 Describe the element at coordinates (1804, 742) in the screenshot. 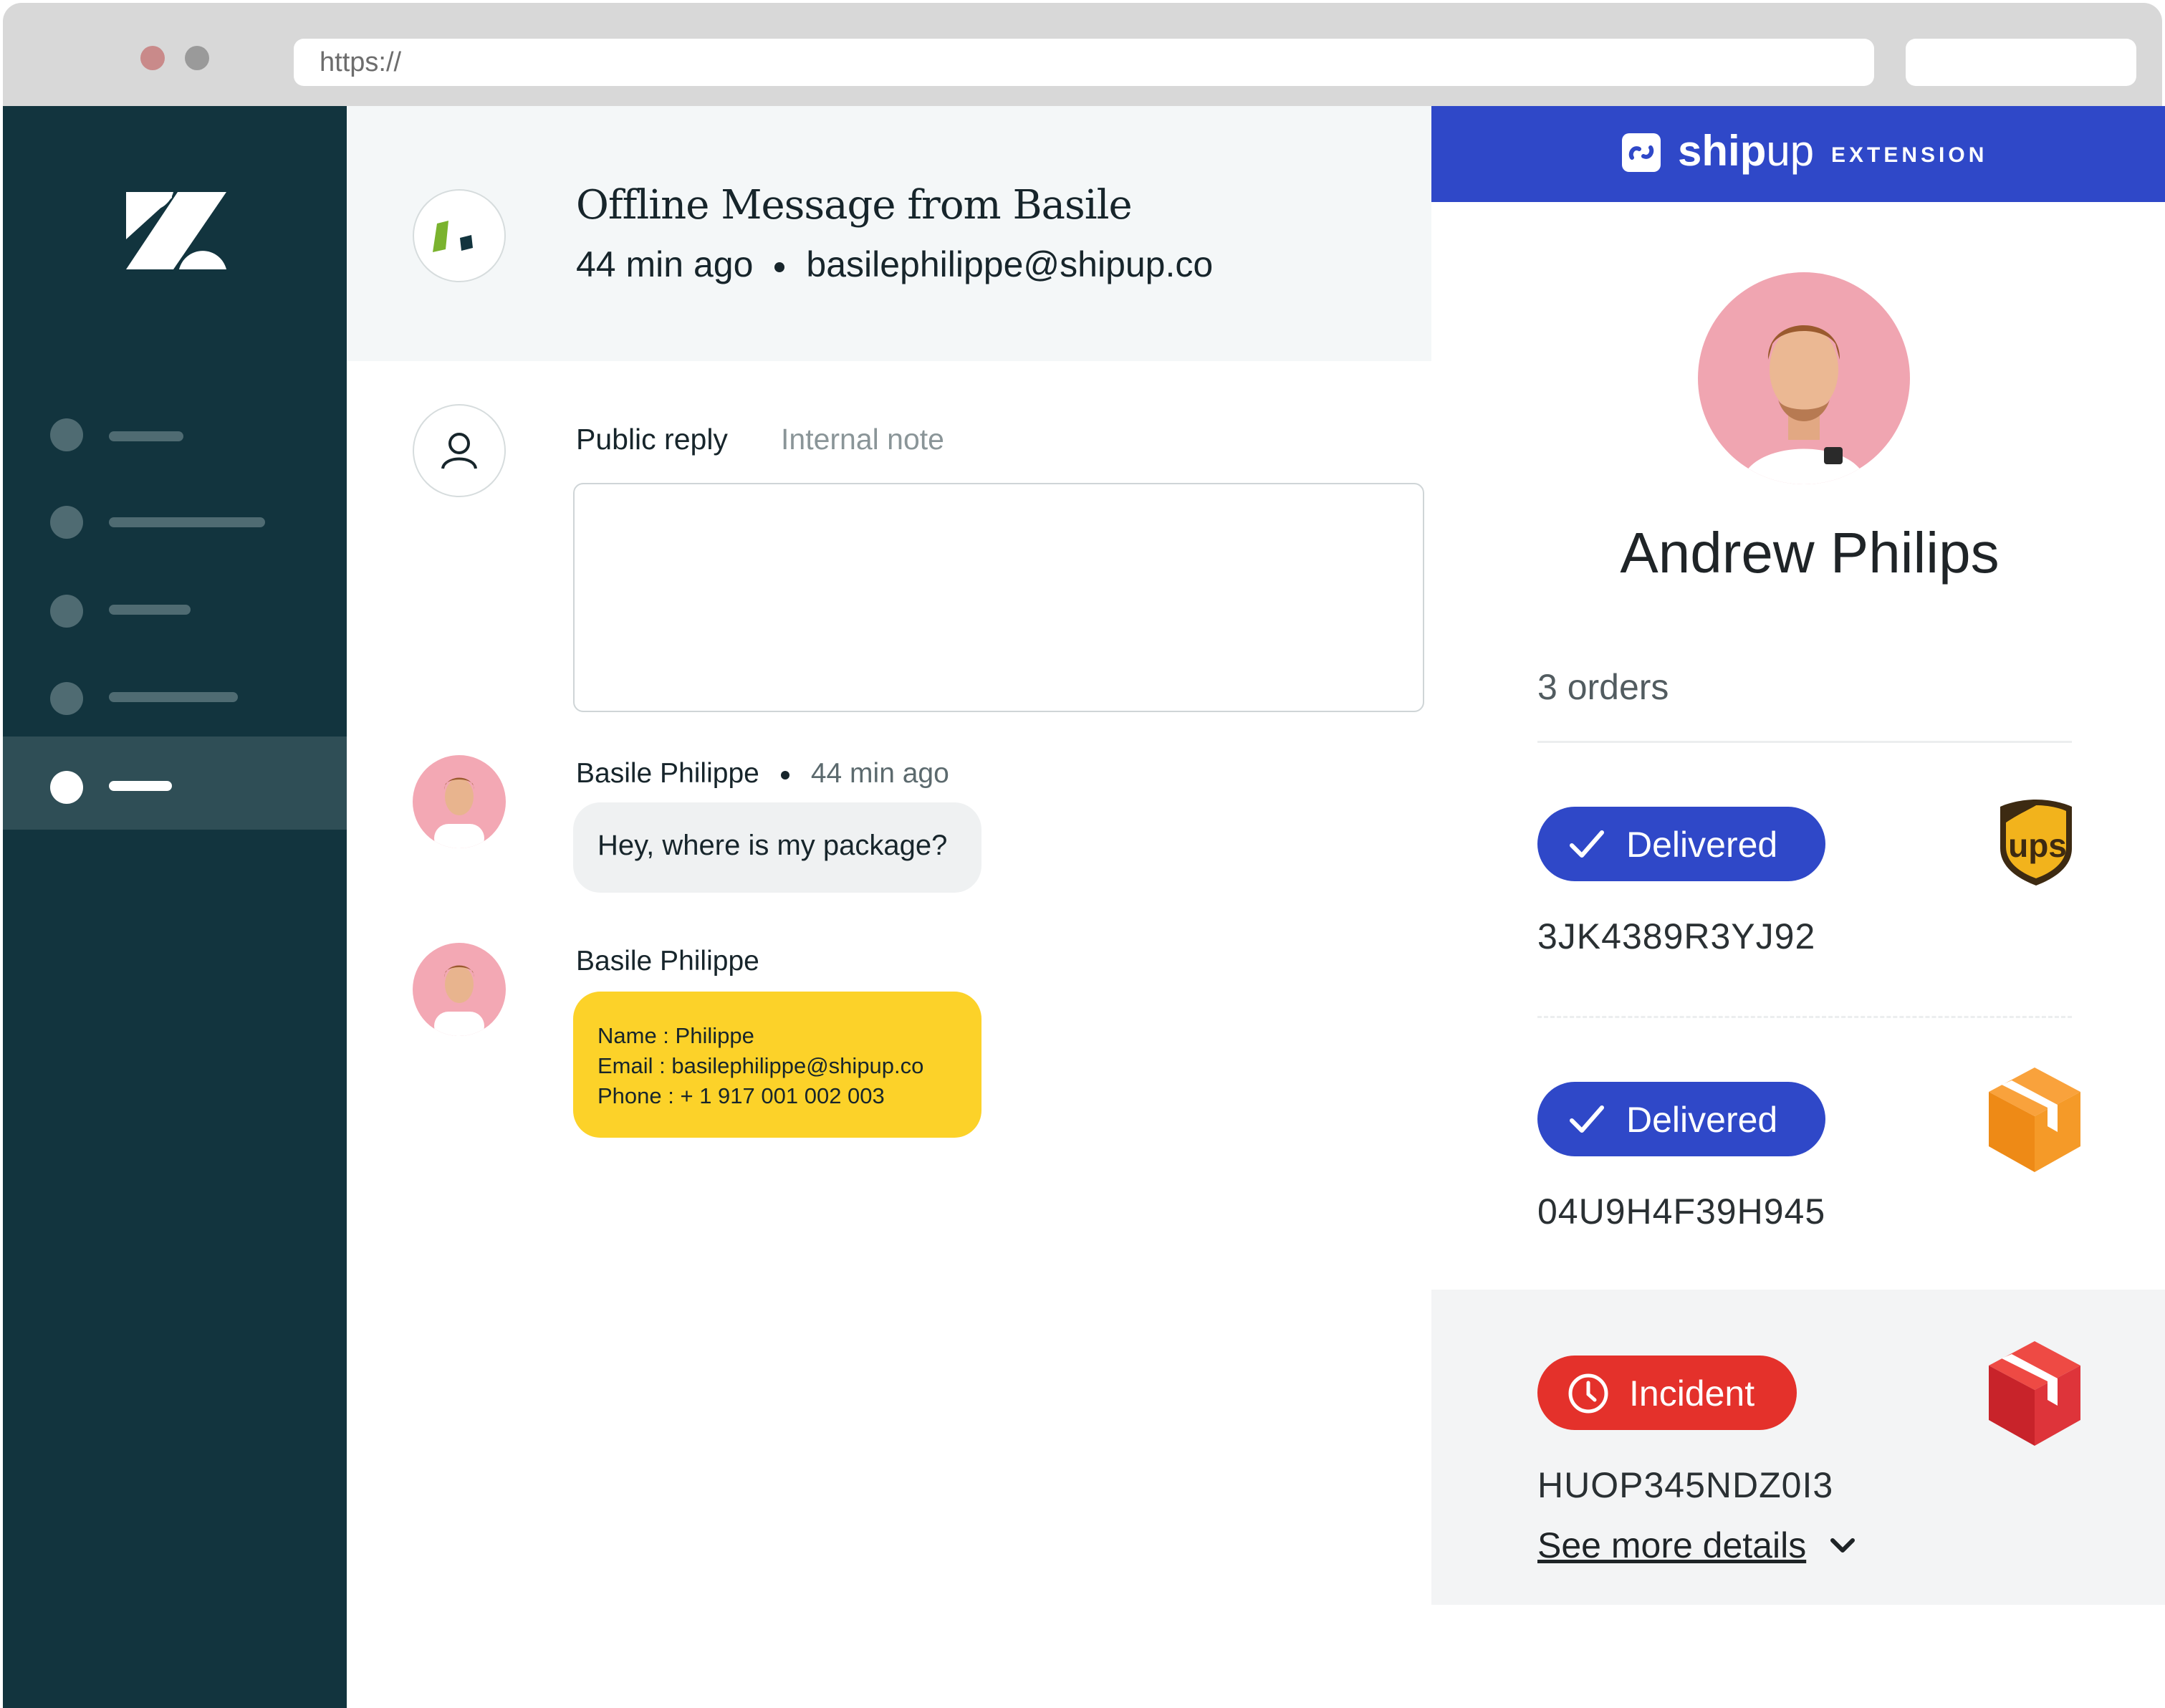

I see `divider` at that location.